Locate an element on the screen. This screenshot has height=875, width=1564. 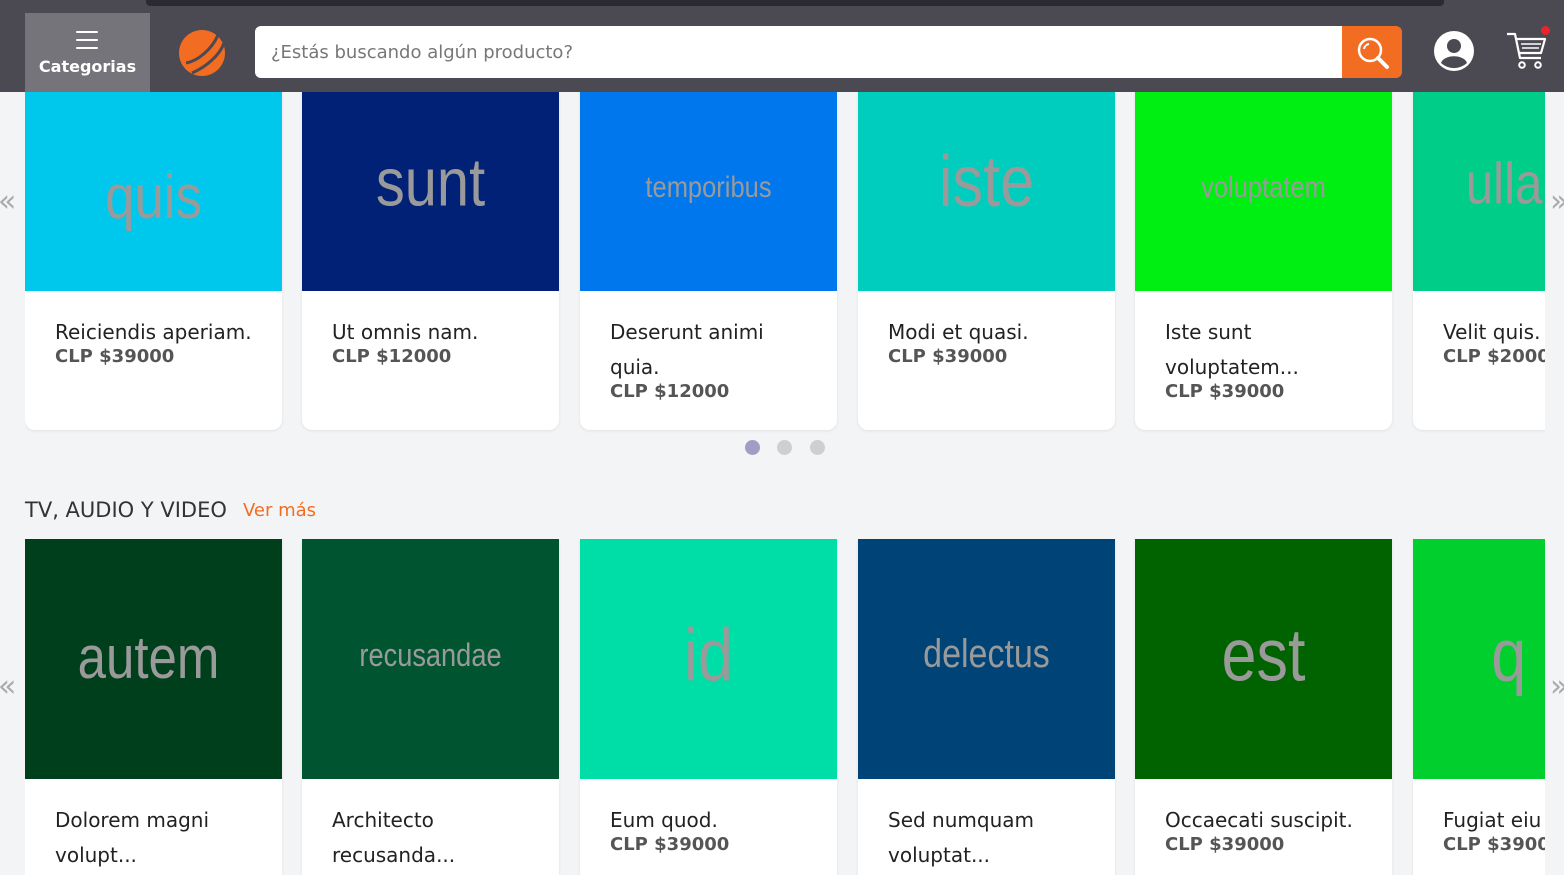
product-image-text: autem is located at coordinates (148, 658).